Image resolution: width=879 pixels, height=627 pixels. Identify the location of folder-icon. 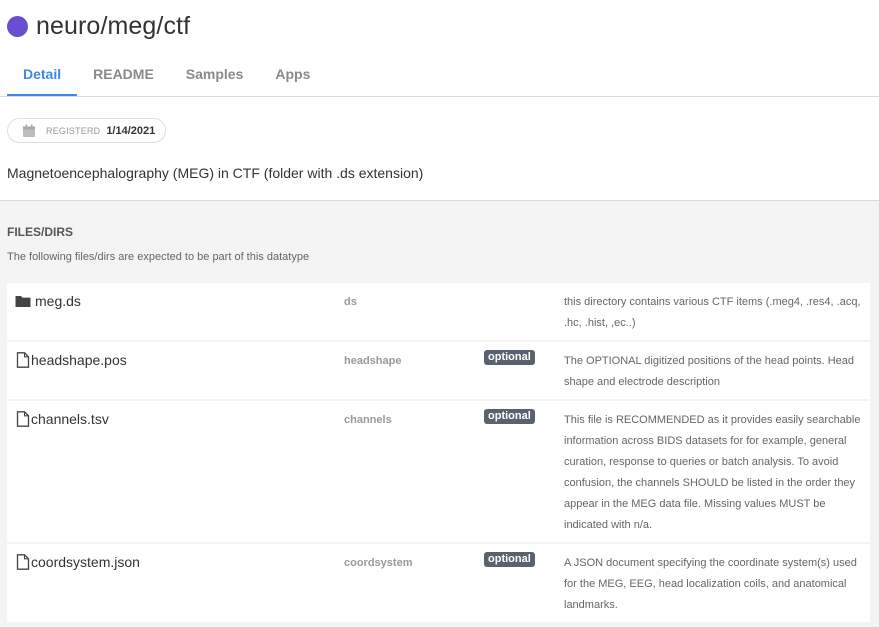
(23, 301).